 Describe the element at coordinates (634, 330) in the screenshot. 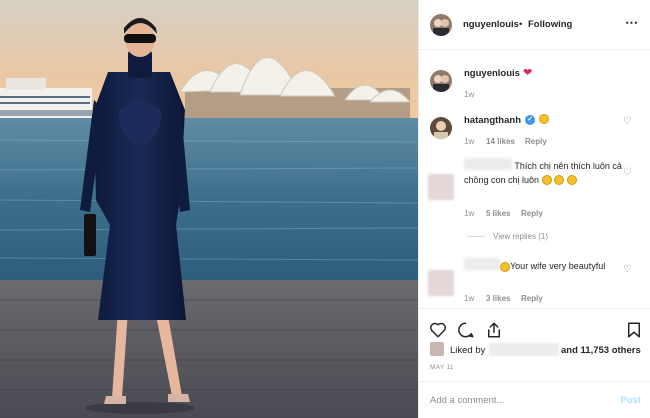

I see `save-bookmark-icon` at that location.